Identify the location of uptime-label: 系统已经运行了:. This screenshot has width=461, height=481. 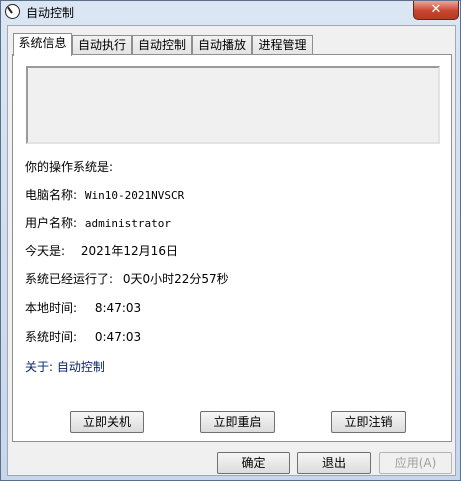
(69, 279).